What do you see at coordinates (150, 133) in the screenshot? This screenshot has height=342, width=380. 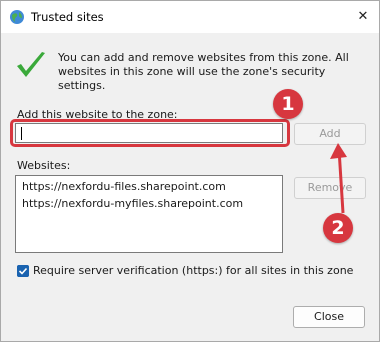 I see `input-highlight` at bounding box center [150, 133].